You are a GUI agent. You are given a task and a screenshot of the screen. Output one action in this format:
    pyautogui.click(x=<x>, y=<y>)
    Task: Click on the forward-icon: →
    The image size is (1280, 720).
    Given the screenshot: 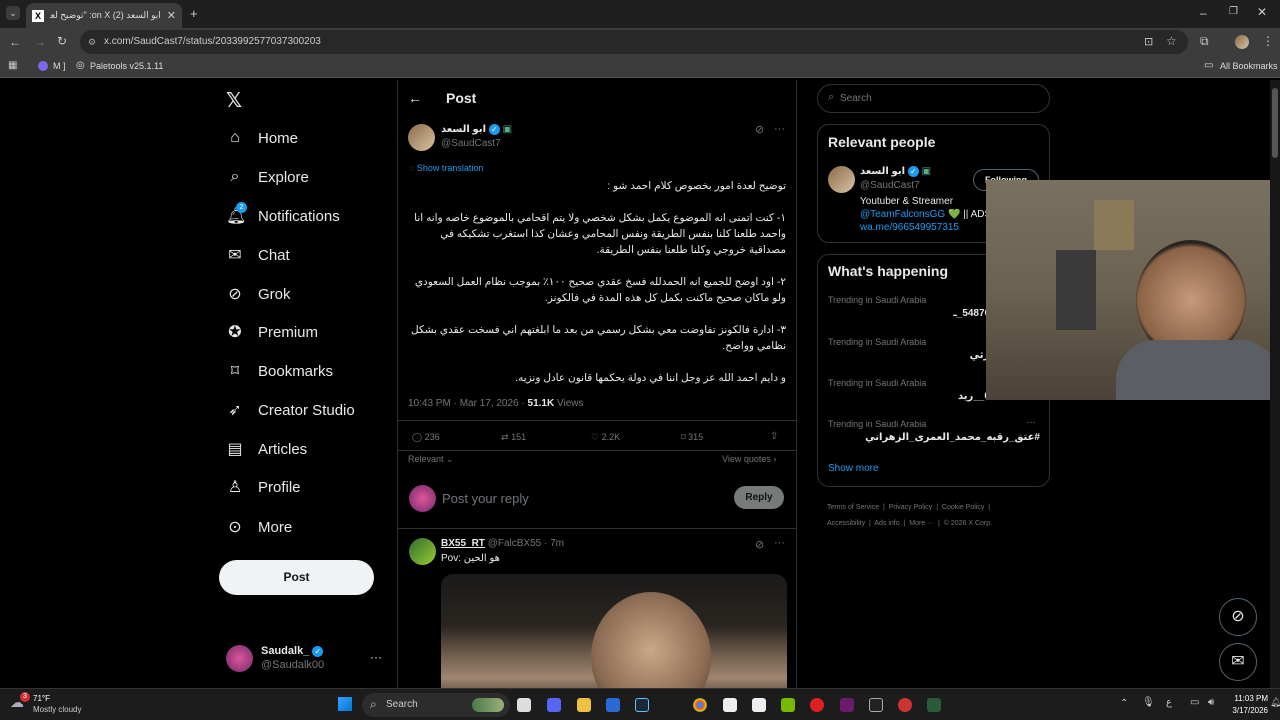 What is the action you would take?
    pyautogui.click(x=40, y=42)
    